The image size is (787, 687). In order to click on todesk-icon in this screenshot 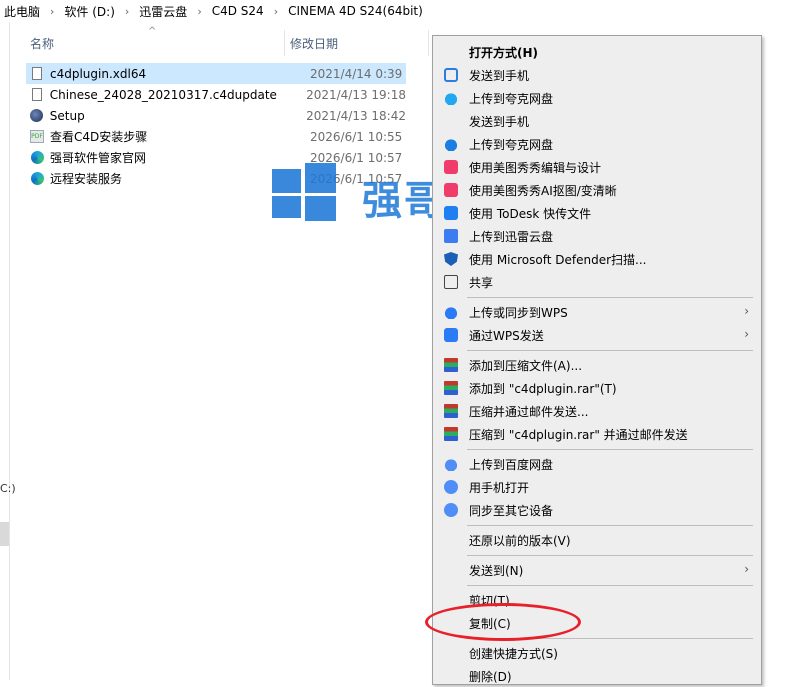, I will do `click(451, 213)`.